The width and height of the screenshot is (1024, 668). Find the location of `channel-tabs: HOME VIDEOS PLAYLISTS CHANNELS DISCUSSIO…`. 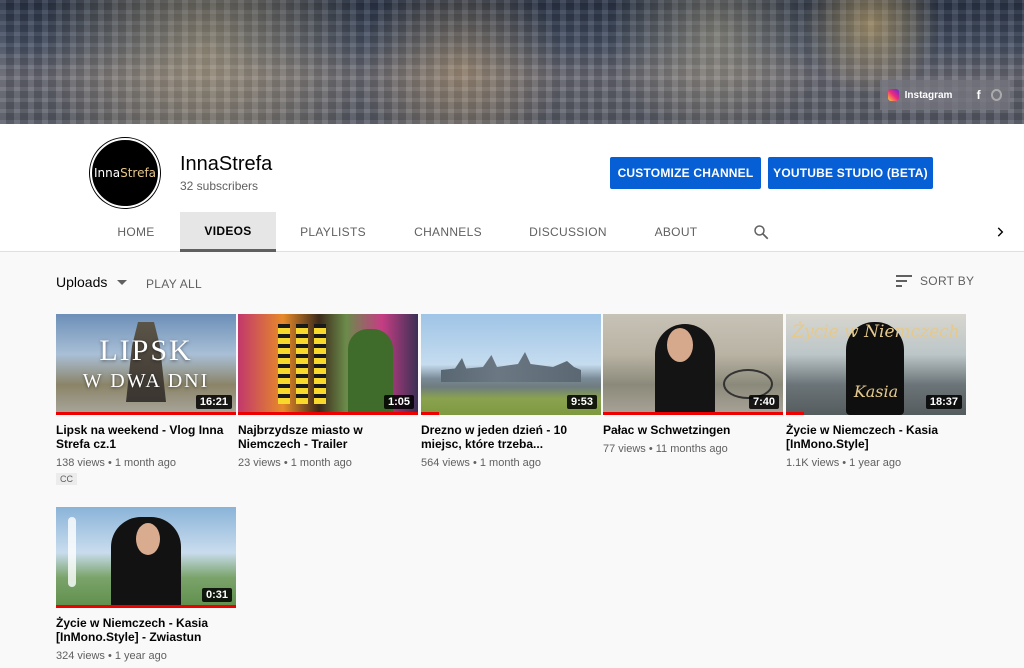

channel-tabs: HOME VIDEOS PLAYLISTS CHANNELS DISCUSSIO… is located at coordinates (512, 232).